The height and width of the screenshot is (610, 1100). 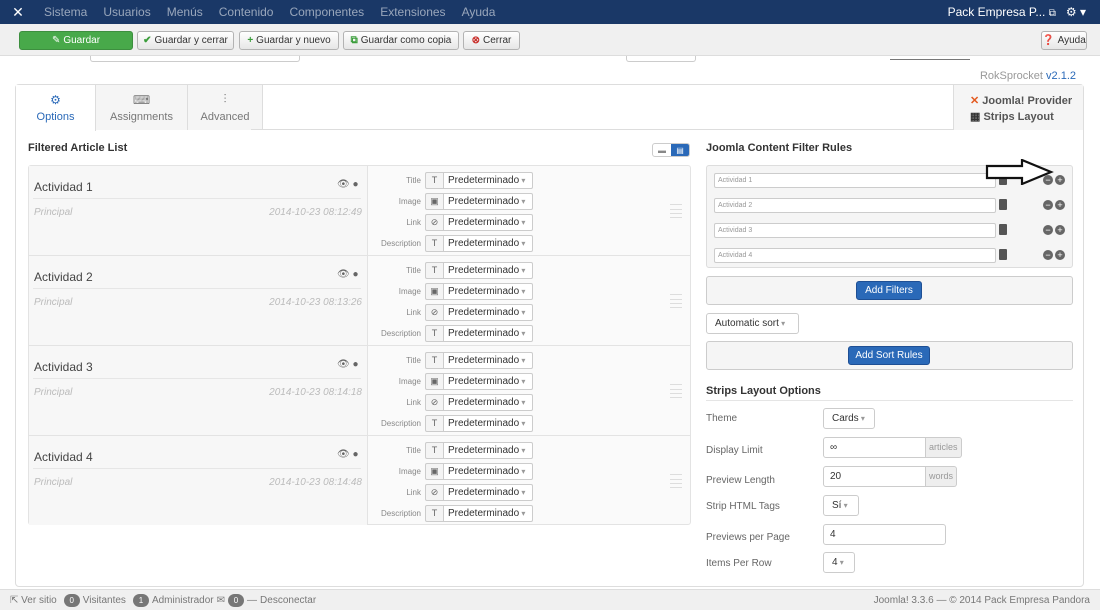 What do you see at coordinates (63, 367) in the screenshot?
I see `article-title: Actividad 3` at bounding box center [63, 367].